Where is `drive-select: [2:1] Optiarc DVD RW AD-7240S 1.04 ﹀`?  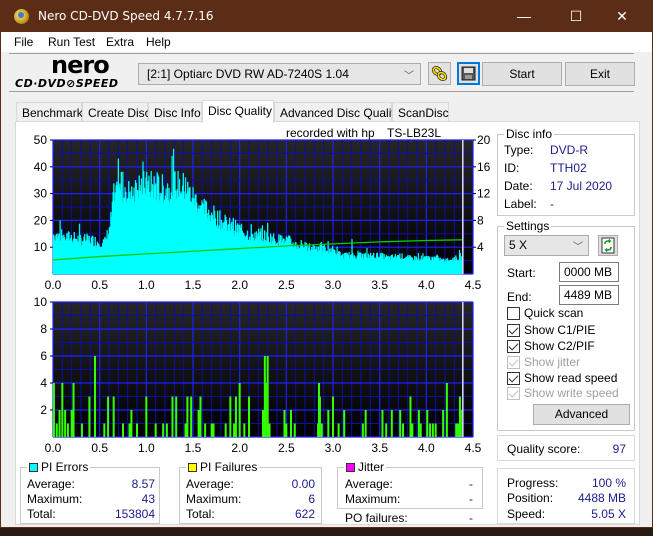 drive-select: [2:1] Optiarc DVD RW AD-7240S 1.04 ﹀ is located at coordinates (279, 74).